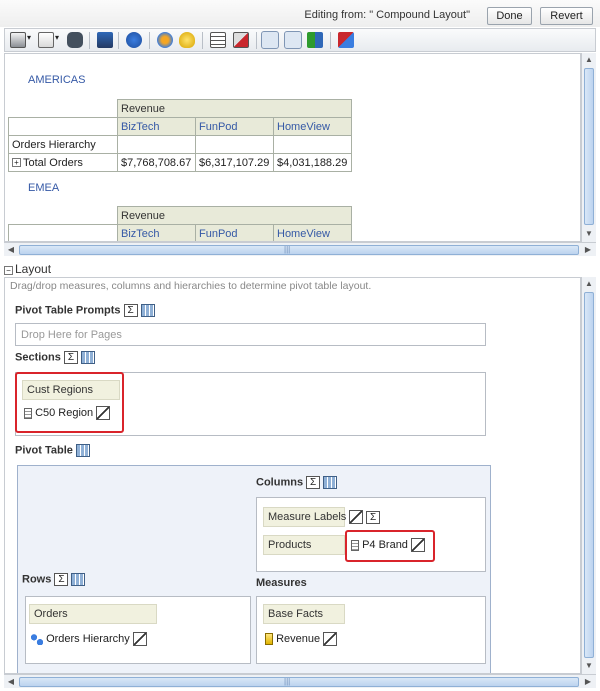 The width and height of the screenshot is (600, 691). Describe the element at coordinates (298, 638) in the screenshot. I see `revenue-label: Revenue` at that location.